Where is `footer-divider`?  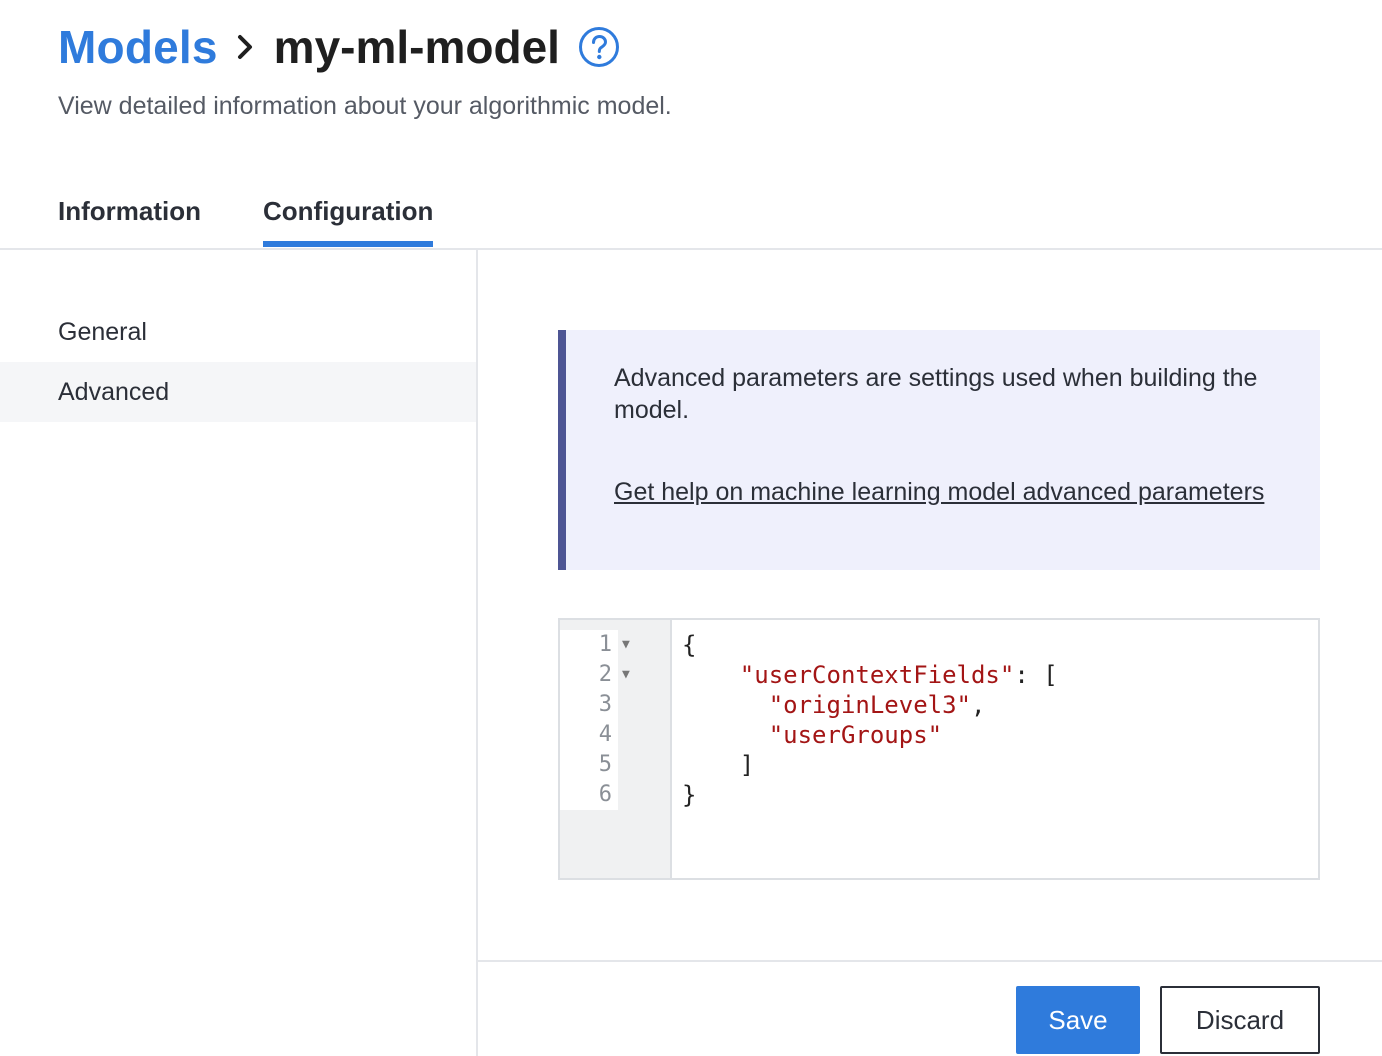
footer-divider is located at coordinates (929, 961).